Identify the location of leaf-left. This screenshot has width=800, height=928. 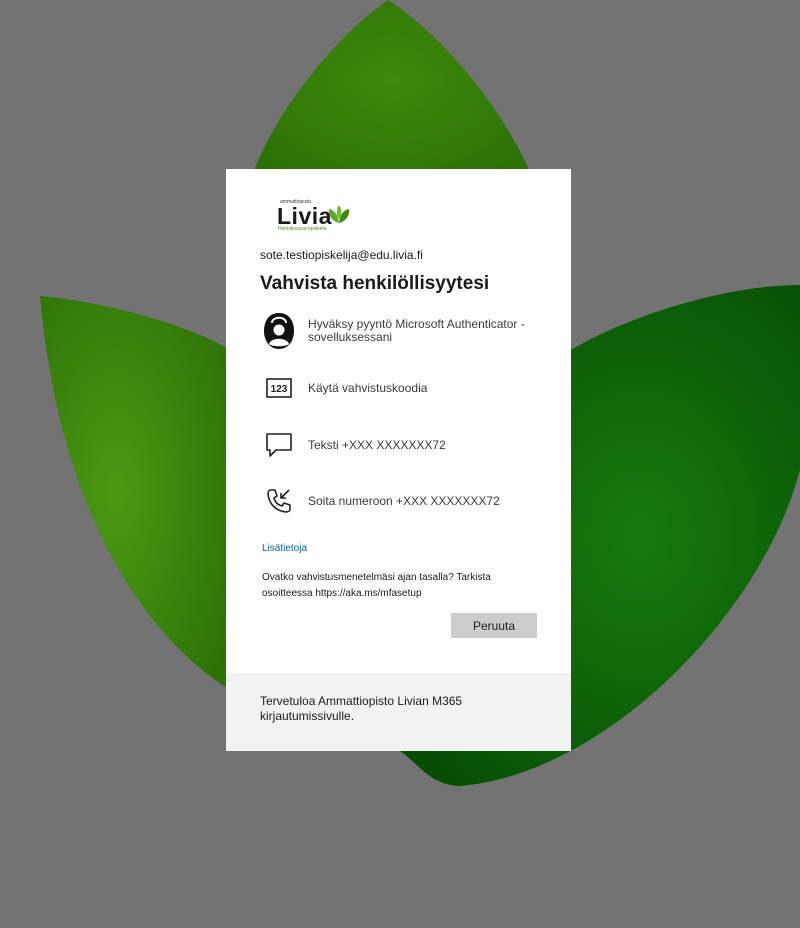
(135, 493).